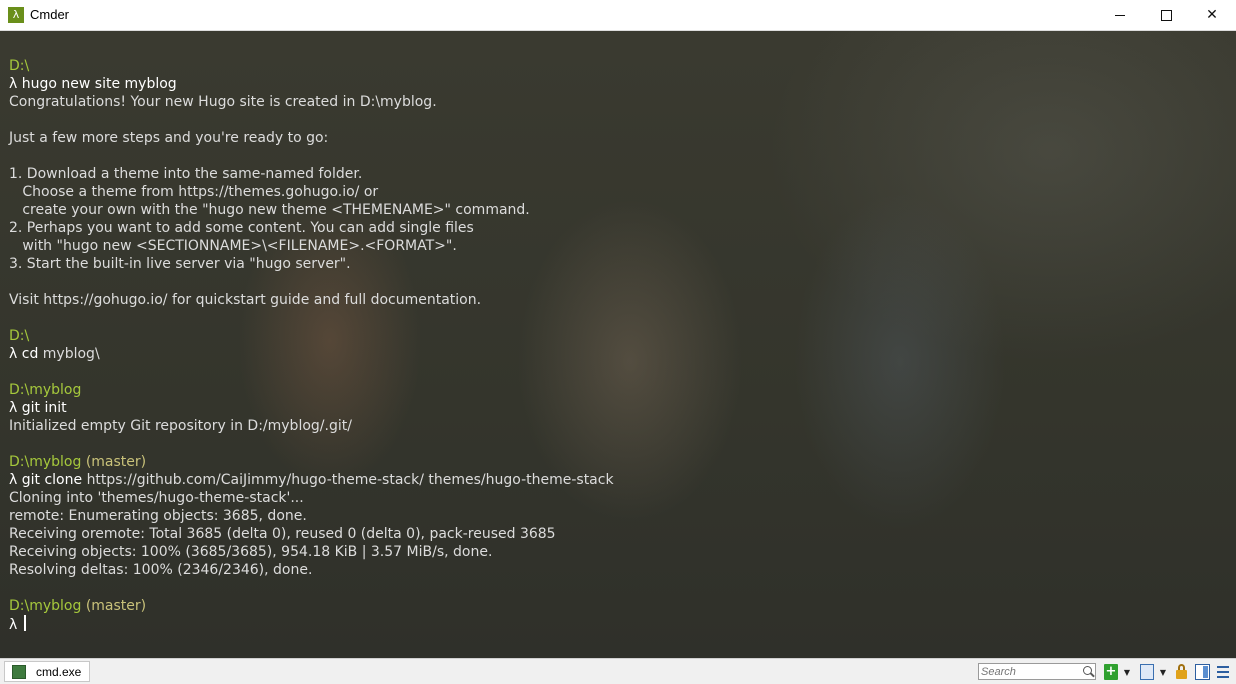 This screenshot has width=1236, height=684. Describe the element at coordinates (1127, 672) in the screenshot. I see `new-console-dropdown-icon: ▼` at that location.